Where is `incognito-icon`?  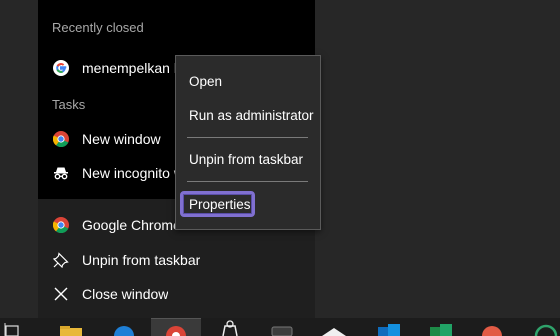
incognito-icon is located at coordinates (61, 173).